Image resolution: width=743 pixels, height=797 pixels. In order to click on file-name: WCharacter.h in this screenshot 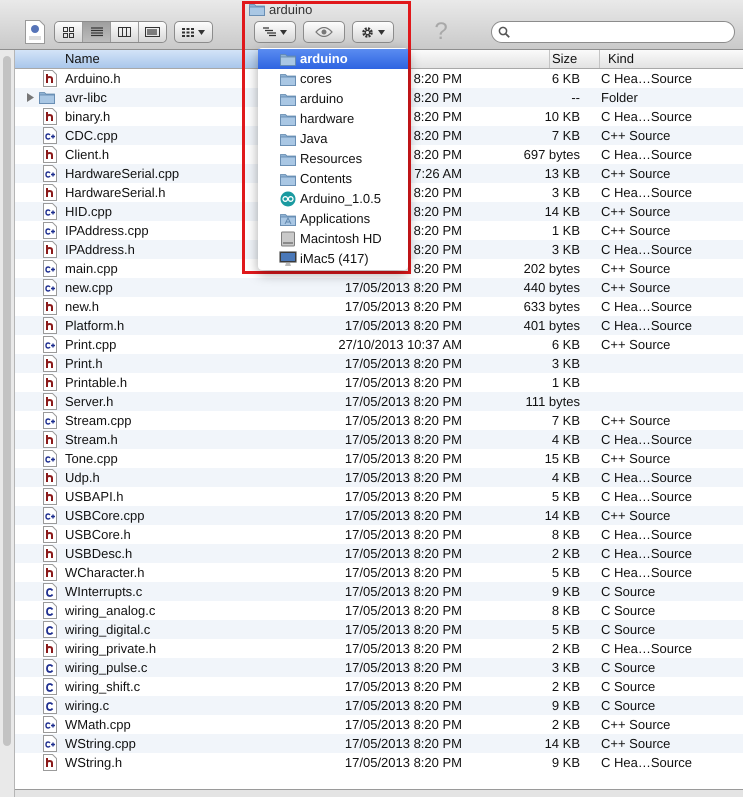, I will do `click(104, 572)`.